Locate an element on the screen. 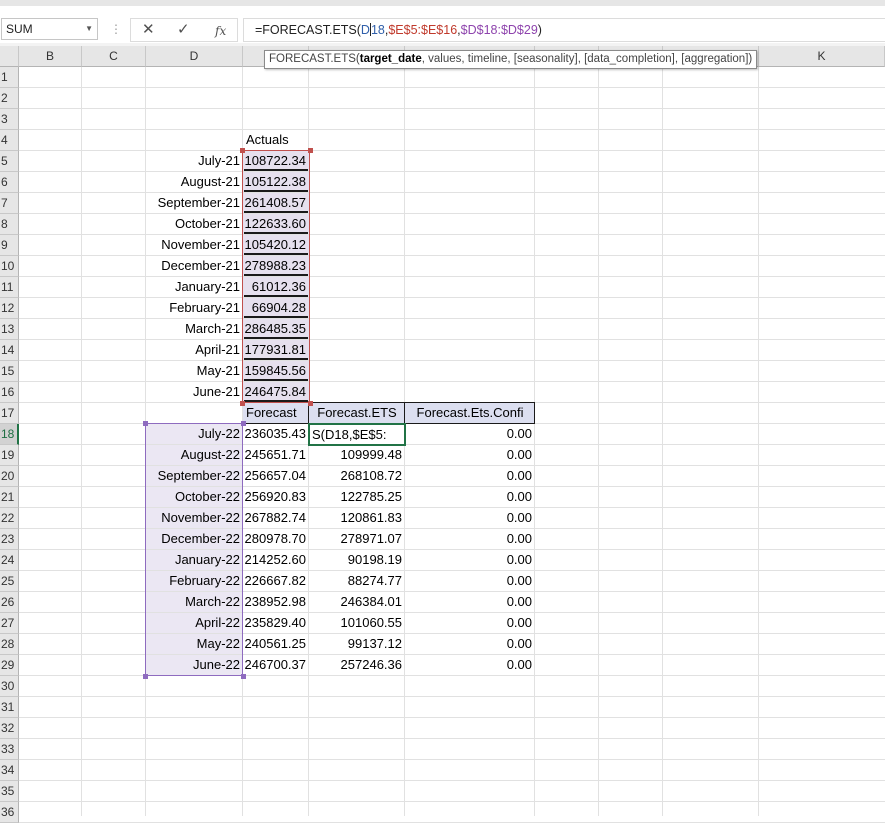 This screenshot has width=885, height=823. row-header: 11 is located at coordinates (9, 287).